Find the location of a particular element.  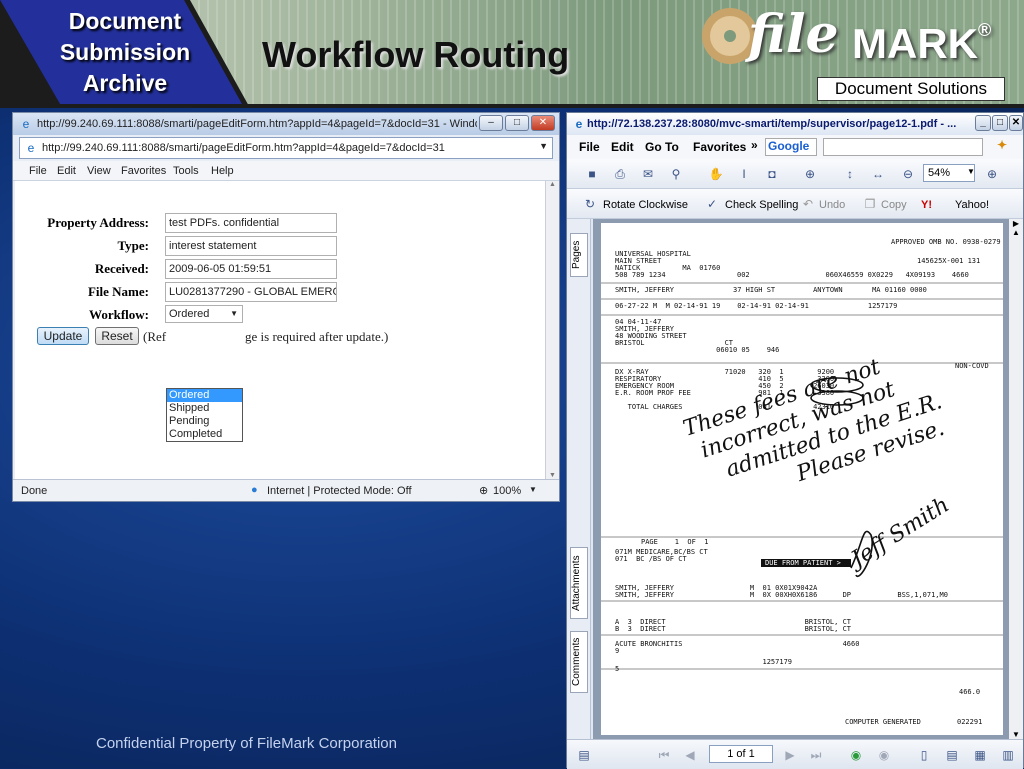

doc-number-right: 022291 is located at coordinates (970, 722).